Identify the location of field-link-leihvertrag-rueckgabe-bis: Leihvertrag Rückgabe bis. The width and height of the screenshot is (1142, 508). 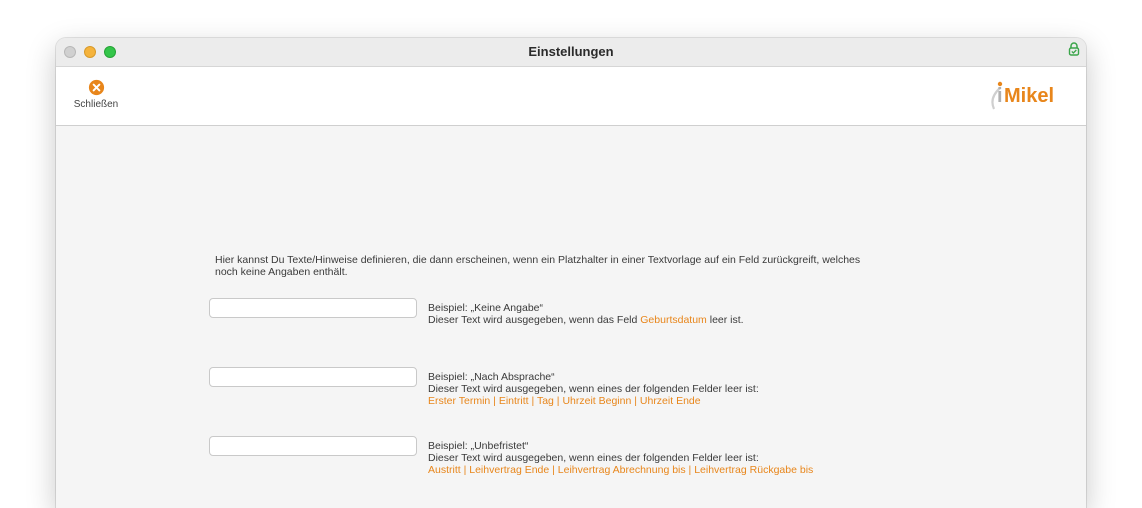
(753, 470).